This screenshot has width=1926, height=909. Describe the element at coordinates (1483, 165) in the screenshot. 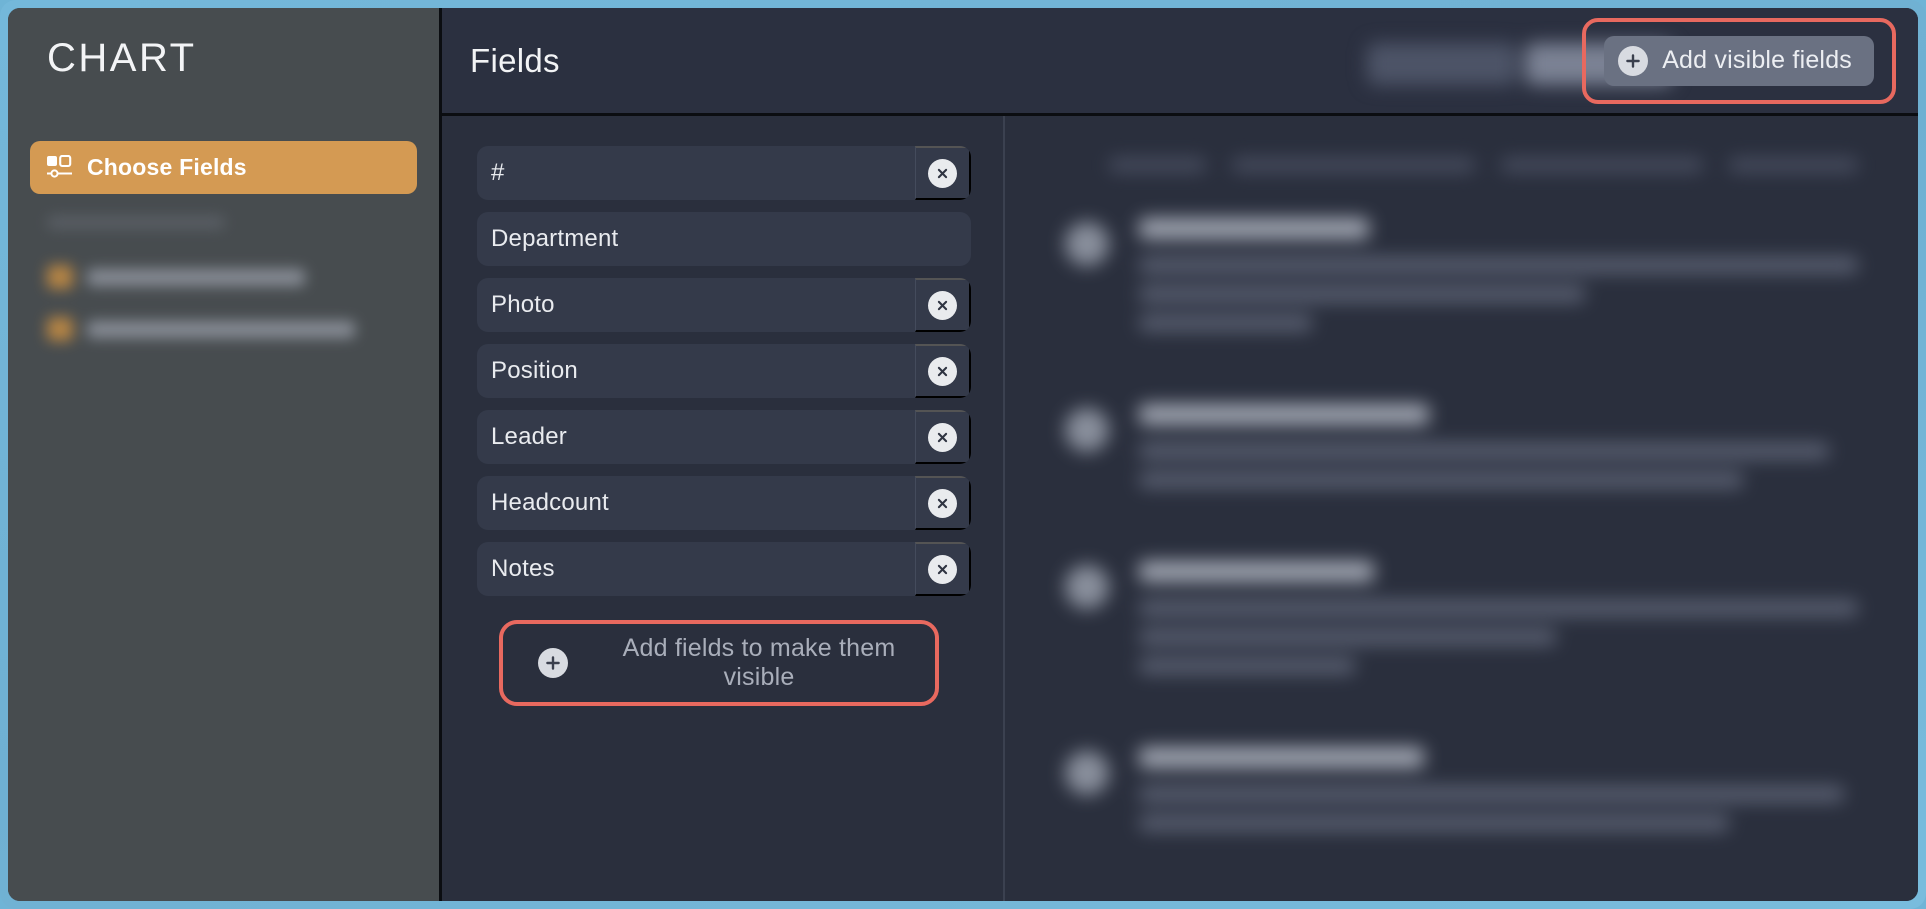

I see `preview-header-blurred` at that location.